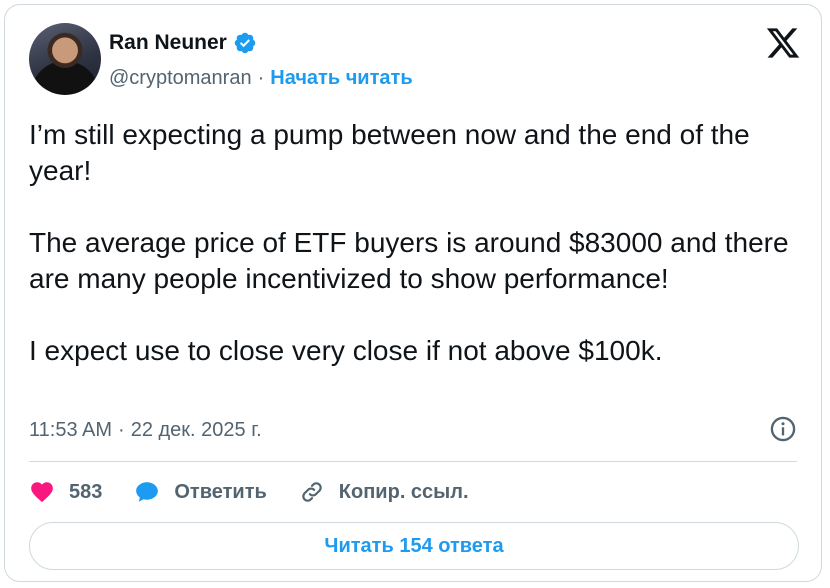 The width and height of the screenshot is (830, 588). What do you see at coordinates (168, 43) in the screenshot?
I see `author-name: Ran Neuner` at bounding box center [168, 43].